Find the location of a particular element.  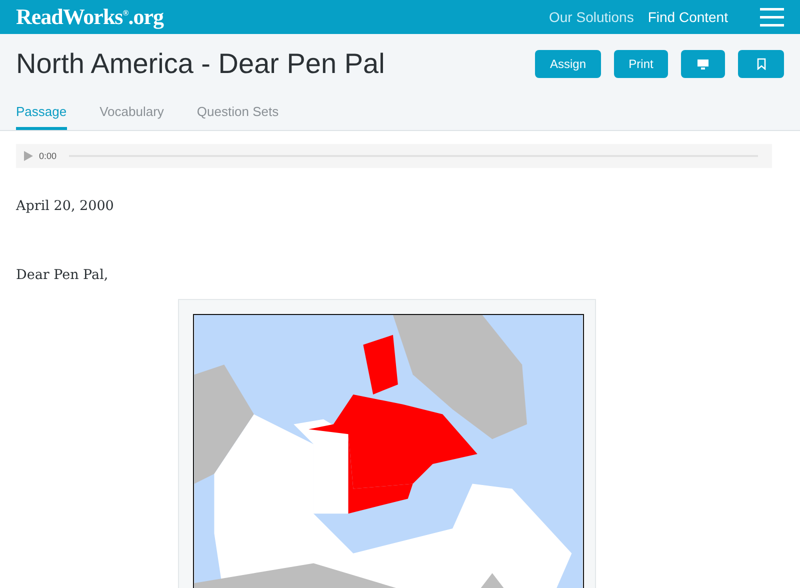

menu-icon is located at coordinates (772, 17).